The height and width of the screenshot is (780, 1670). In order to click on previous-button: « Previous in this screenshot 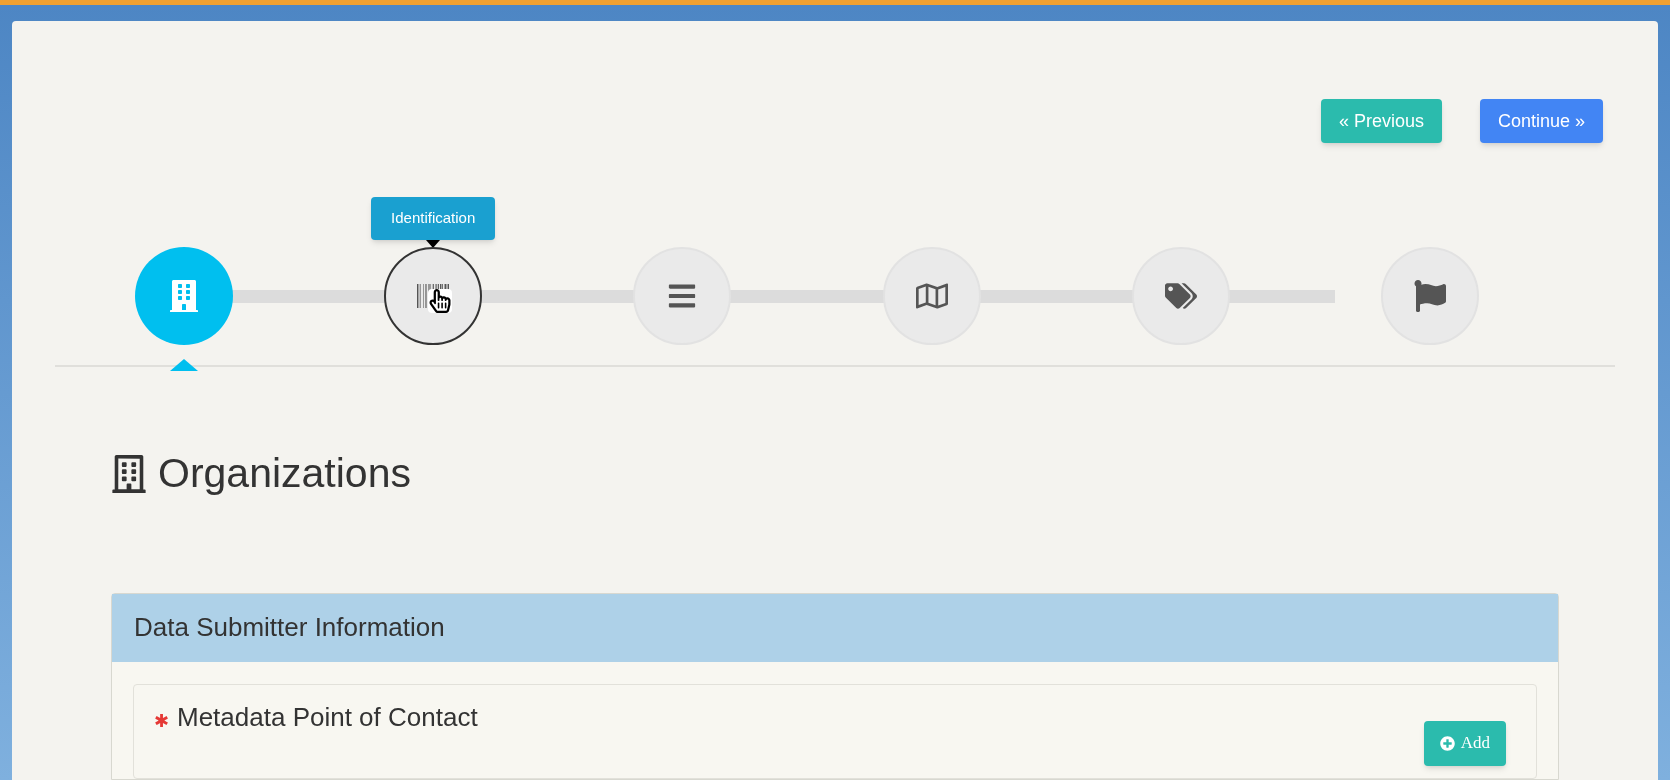, I will do `click(1381, 121)`.